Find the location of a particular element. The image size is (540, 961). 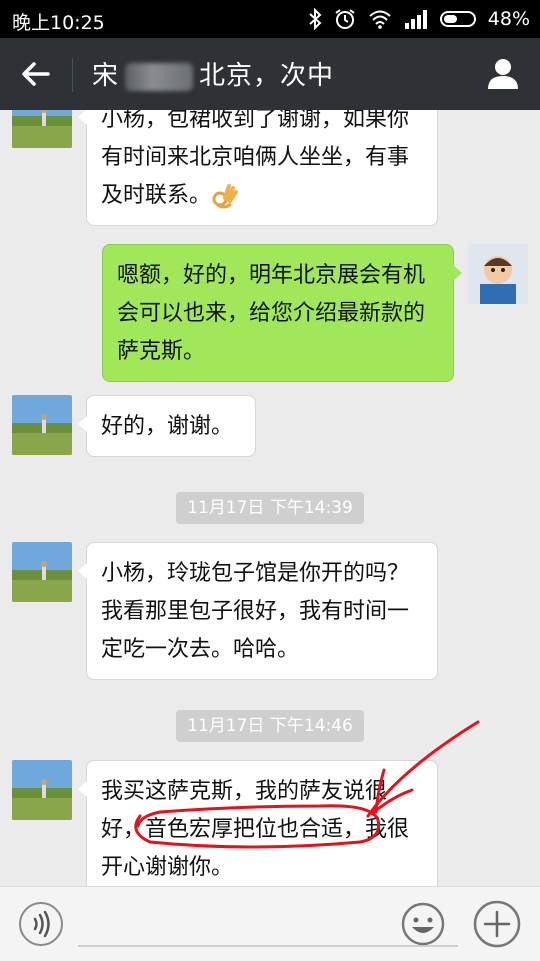

chat-title-suffix: 北京，次中 is located at coordinates (267, 76).